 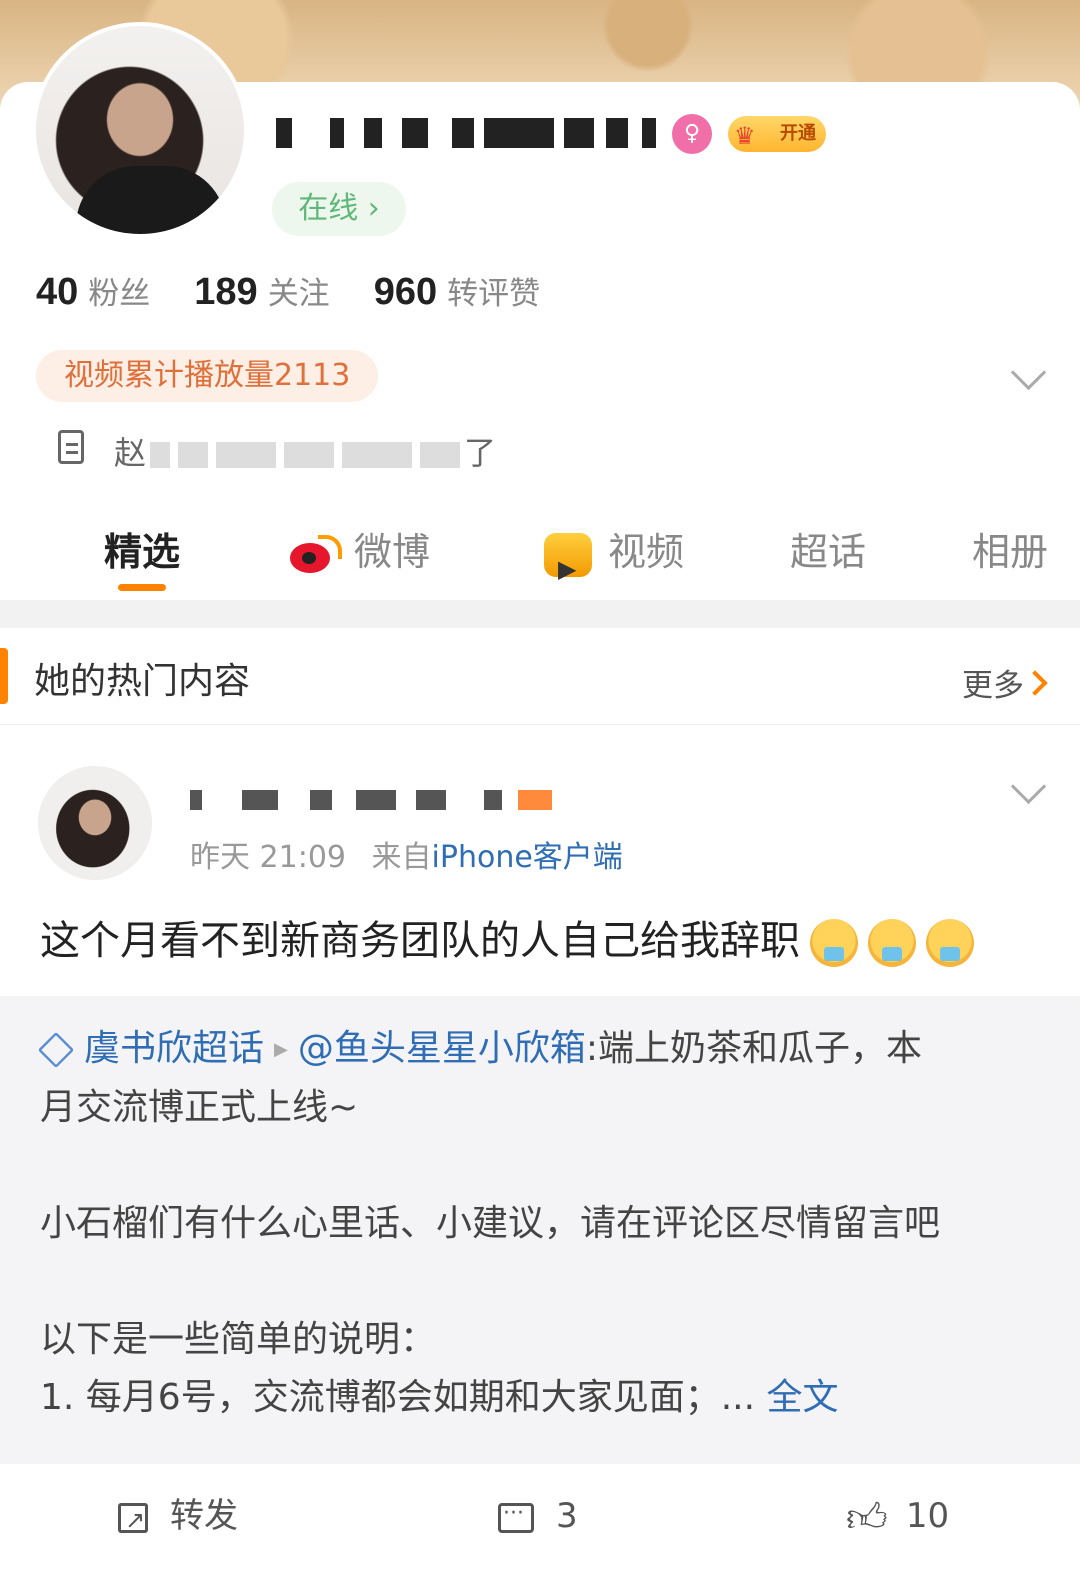 What do you see at coordinates (375, 799) in the screenshot?
I see `post-author-name-blurred` at bounding box center [375, 799].